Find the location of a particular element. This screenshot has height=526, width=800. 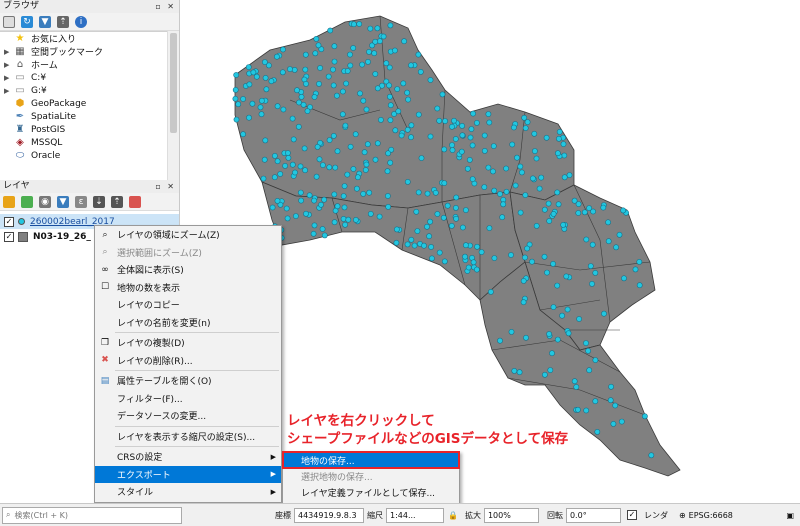

collapse-all-icon: ⇡ is located at coordinates (63, 21).